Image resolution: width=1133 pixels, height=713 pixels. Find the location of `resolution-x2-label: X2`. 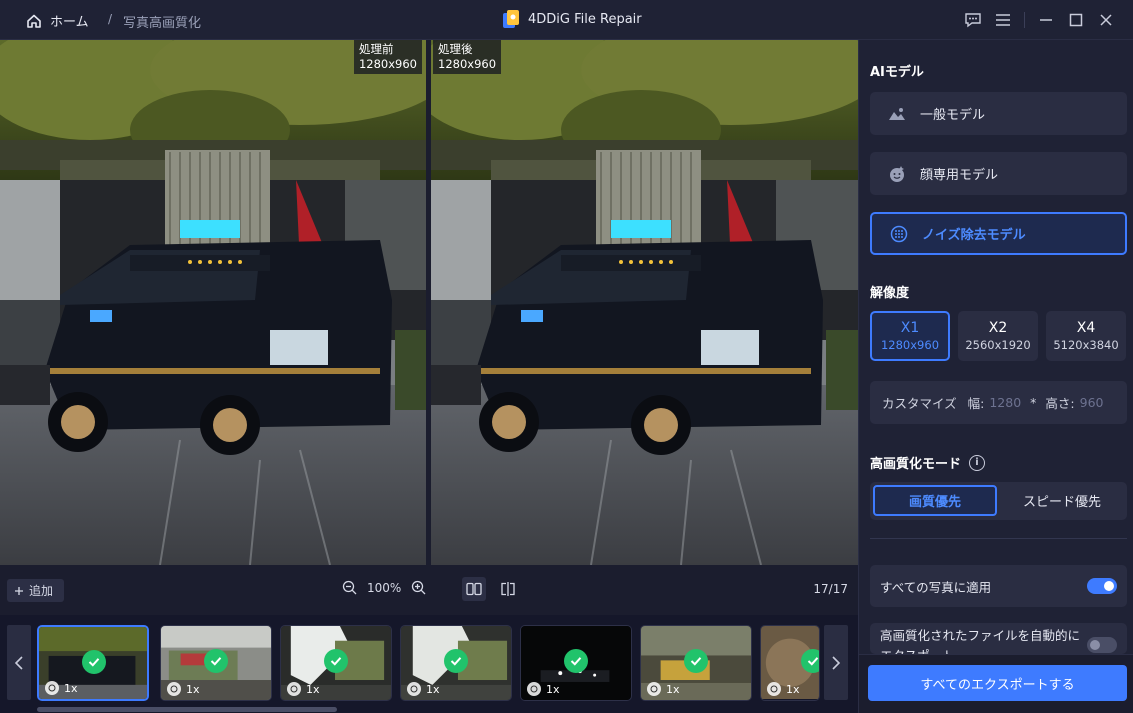

resolution-x2-label: X2 is located at coordinates (998, 328).